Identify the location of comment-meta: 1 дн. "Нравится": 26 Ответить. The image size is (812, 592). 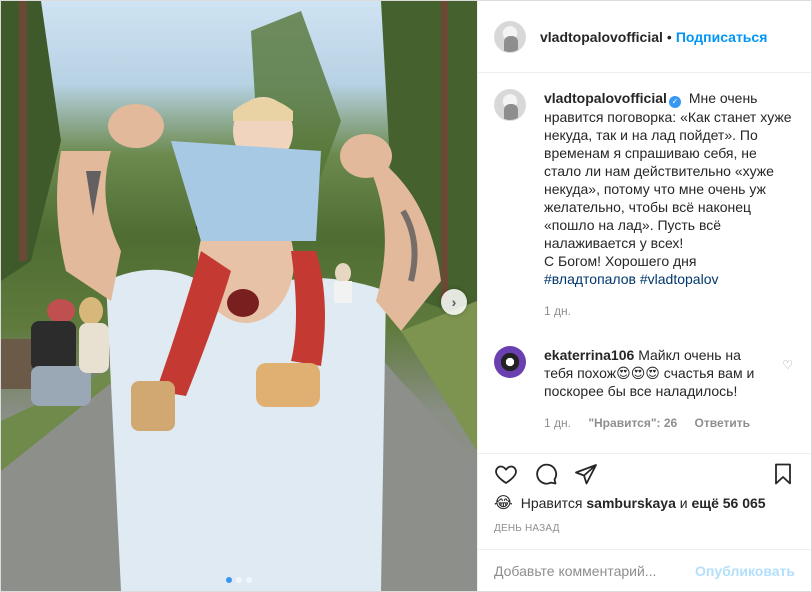
(656, 423).